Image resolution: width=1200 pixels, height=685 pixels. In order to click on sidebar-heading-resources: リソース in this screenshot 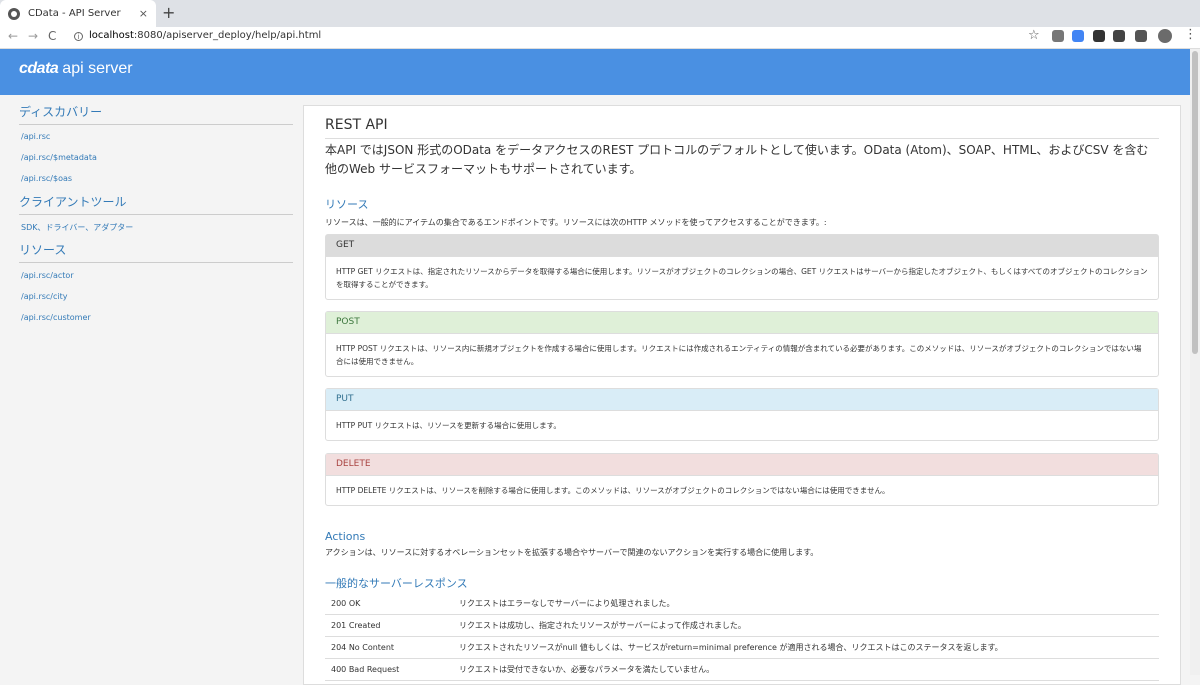, I will do `click(156, 252)`.